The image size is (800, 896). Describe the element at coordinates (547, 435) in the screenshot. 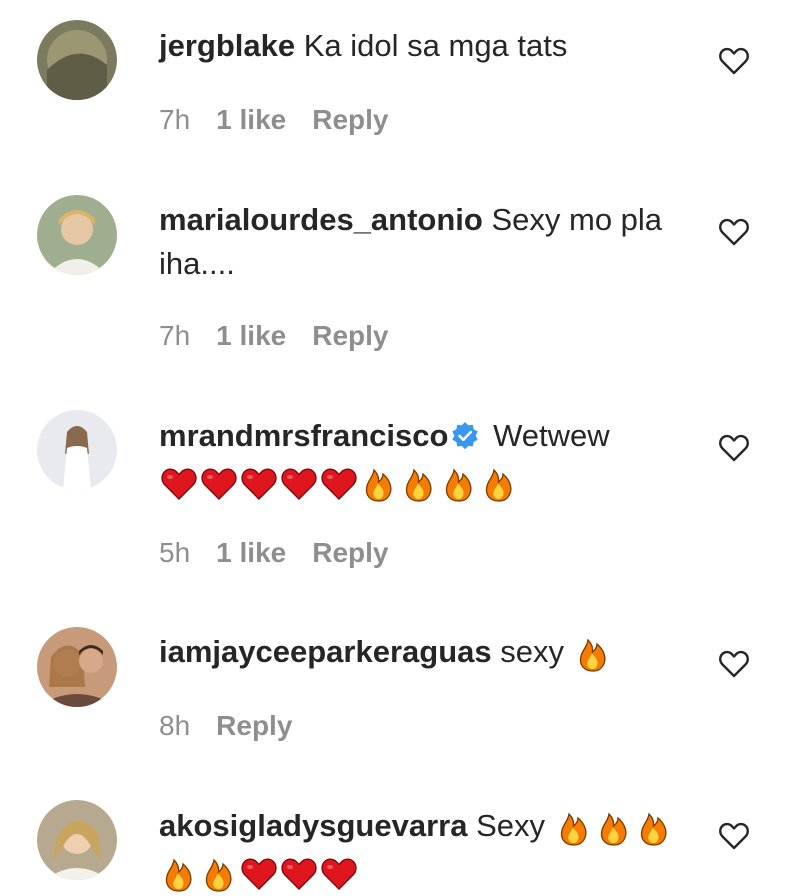

I see `comment-text: Wetwew` at that location.